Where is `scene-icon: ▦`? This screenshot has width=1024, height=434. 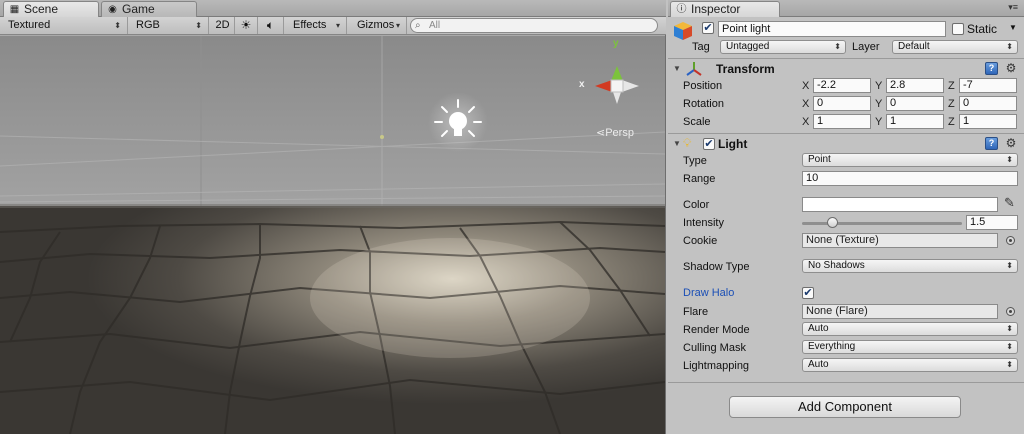
scene-icon: ▦ is located at coordinates (14, 9).